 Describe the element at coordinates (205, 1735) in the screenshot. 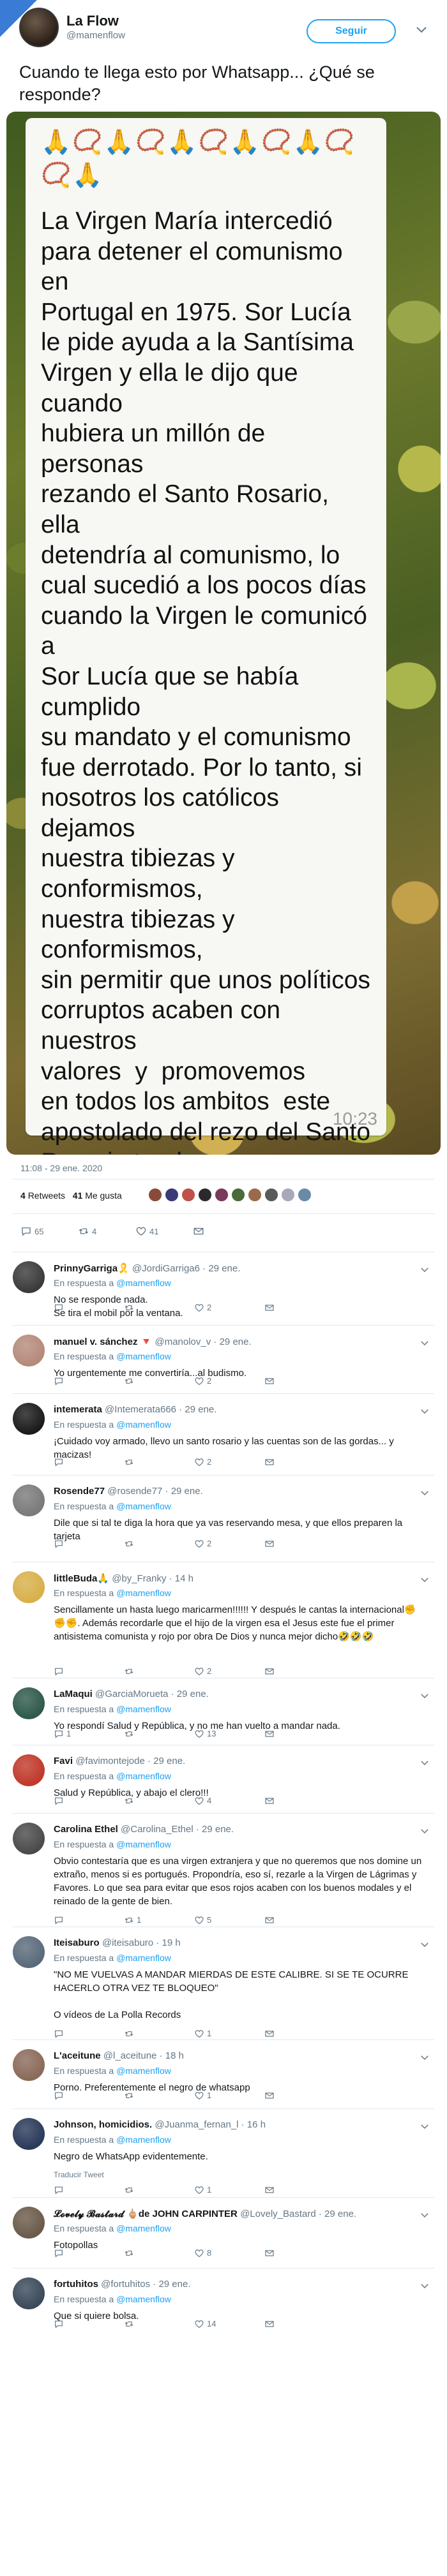

I see `like-button: 13` at that location.